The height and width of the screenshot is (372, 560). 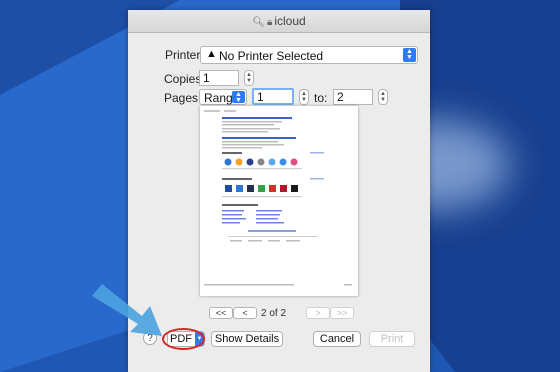 What do you see at coordinates (383, 97) in the screenshot?
I see `pages-to-stepper: ▲ ▼` at bounding box center [383, 97].